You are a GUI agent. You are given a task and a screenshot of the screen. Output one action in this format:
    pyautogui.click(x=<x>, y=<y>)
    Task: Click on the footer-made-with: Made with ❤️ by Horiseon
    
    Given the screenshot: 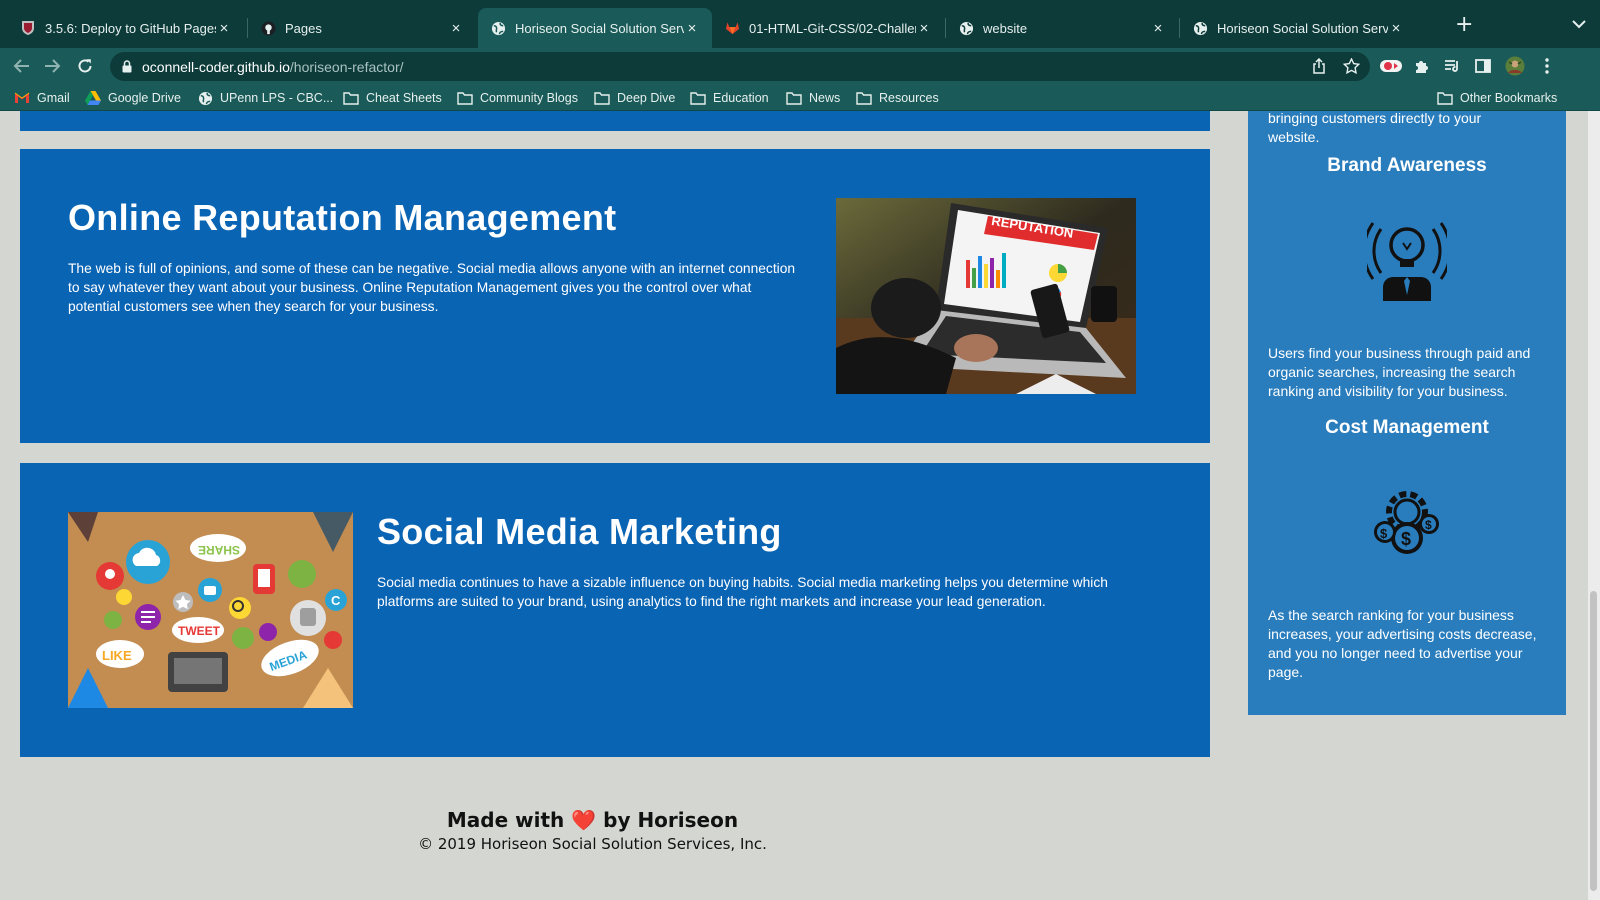 What is the action you would take?
    pyautogui.click(x=592, y=820)
    